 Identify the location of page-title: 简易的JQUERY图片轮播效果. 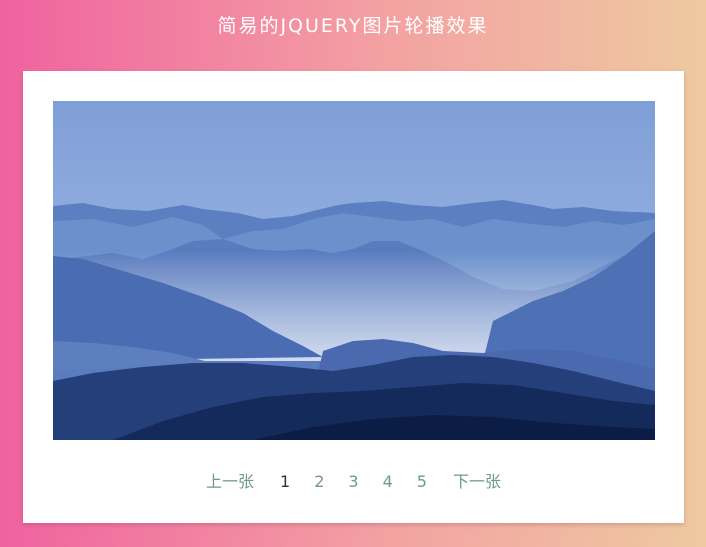
(353, 26).